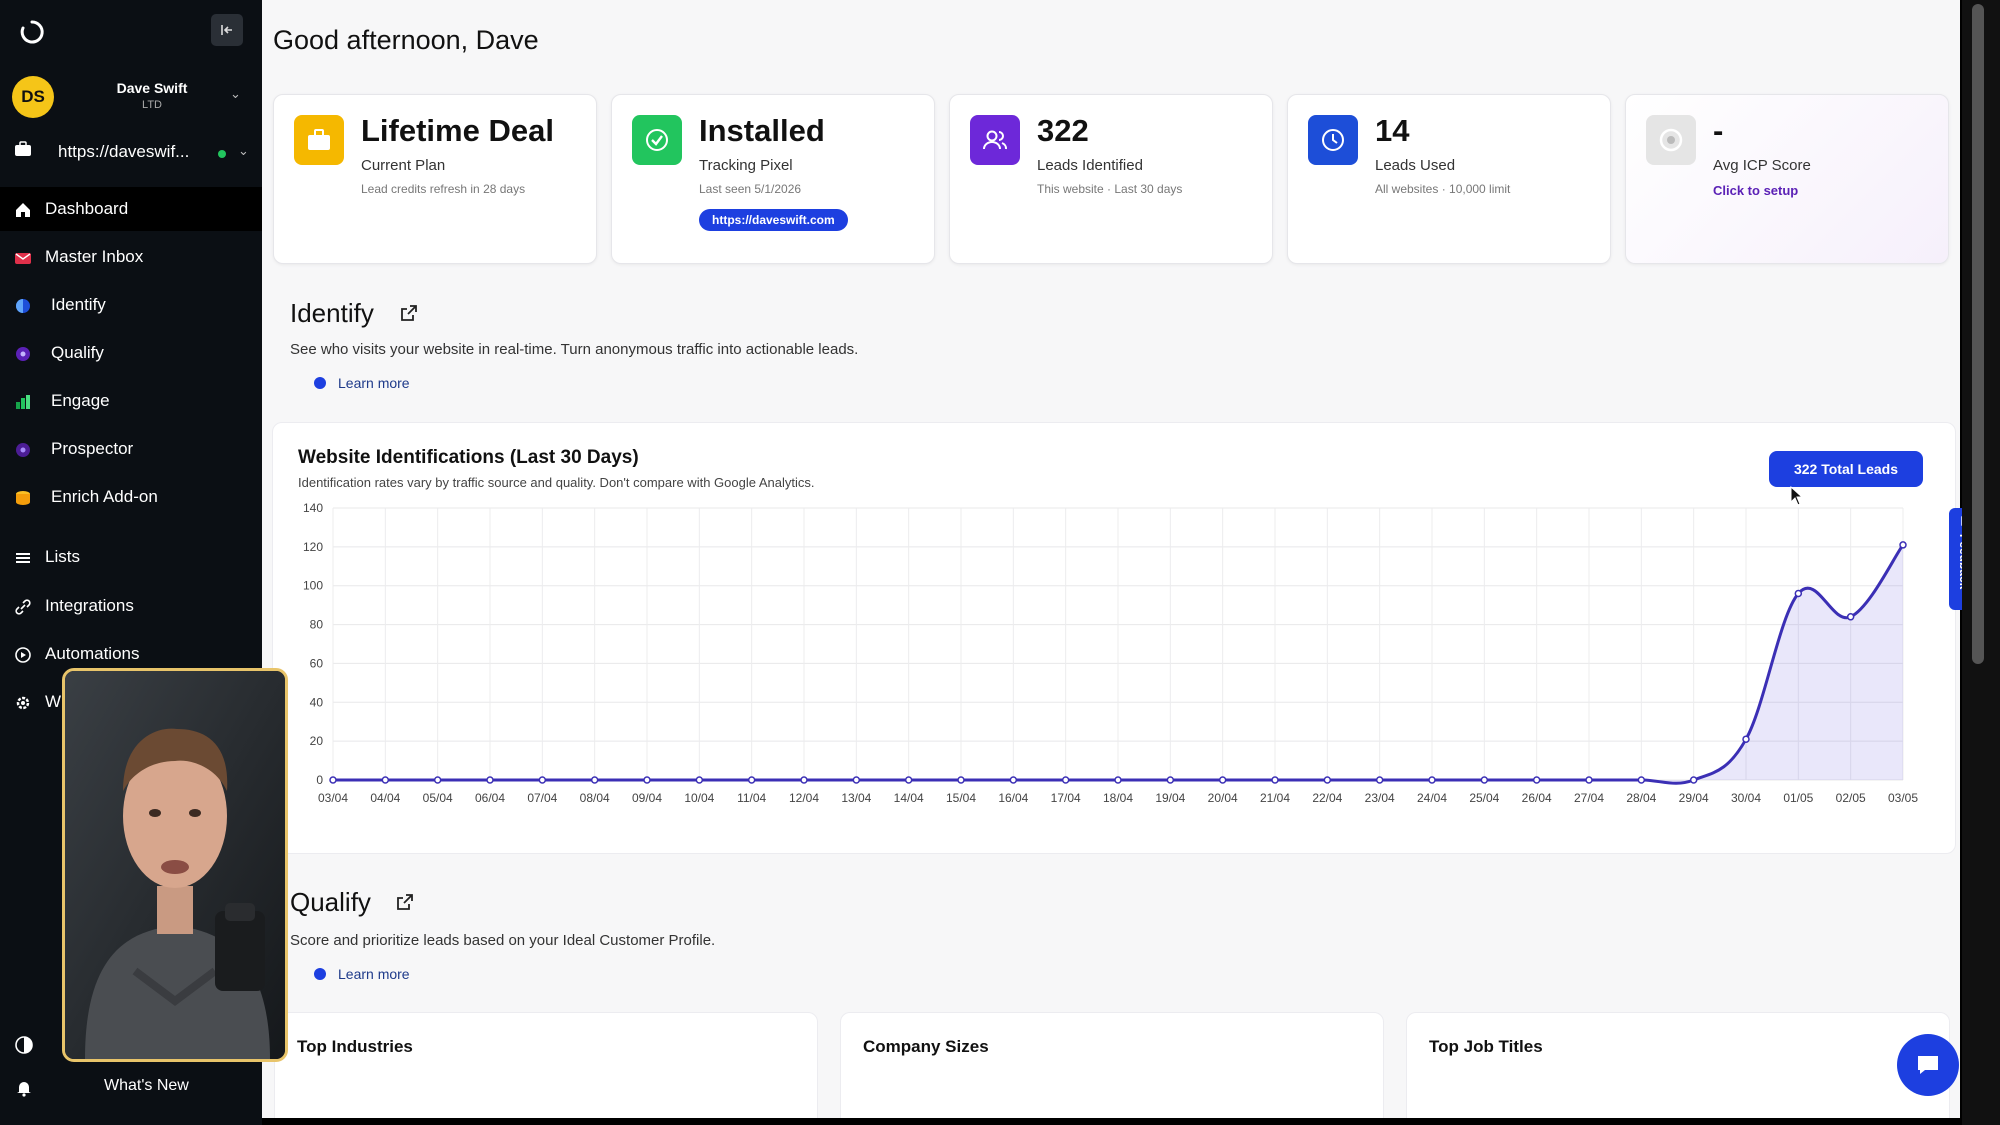  Describe the element at coordinates (1978, 334) in the screenshot. I see `scrollbar-thumb` at that location.